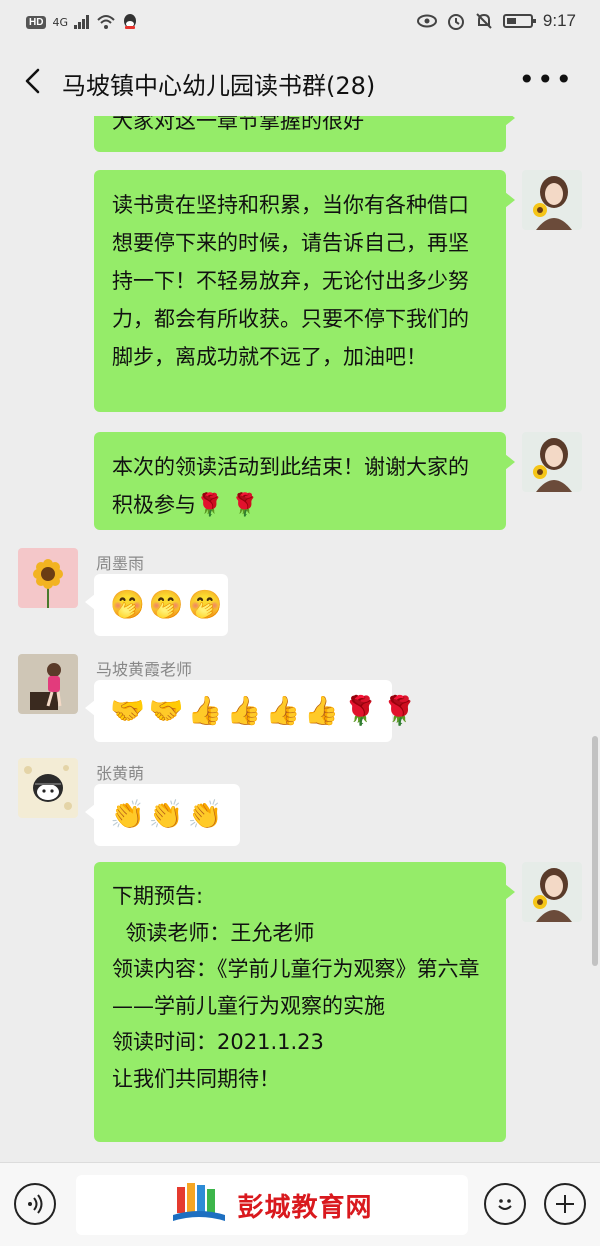  What do you see at coordinates (565, 1204) in the screenshot?
I see `plus-icon` at bounding box center [565, 1204].